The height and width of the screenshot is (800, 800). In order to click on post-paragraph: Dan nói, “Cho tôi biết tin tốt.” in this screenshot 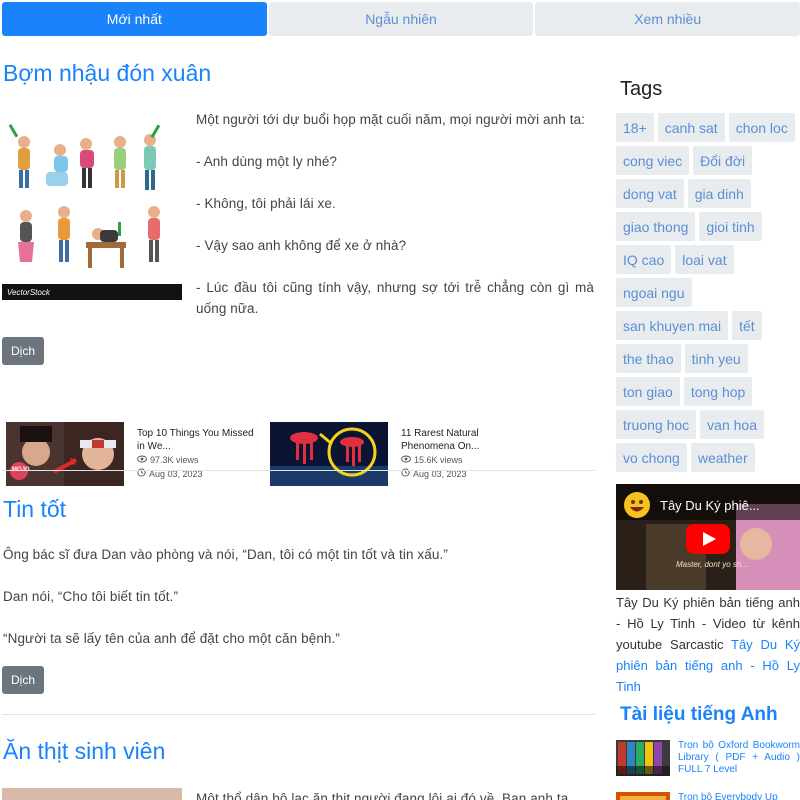, I will do `click(91, 596)`.